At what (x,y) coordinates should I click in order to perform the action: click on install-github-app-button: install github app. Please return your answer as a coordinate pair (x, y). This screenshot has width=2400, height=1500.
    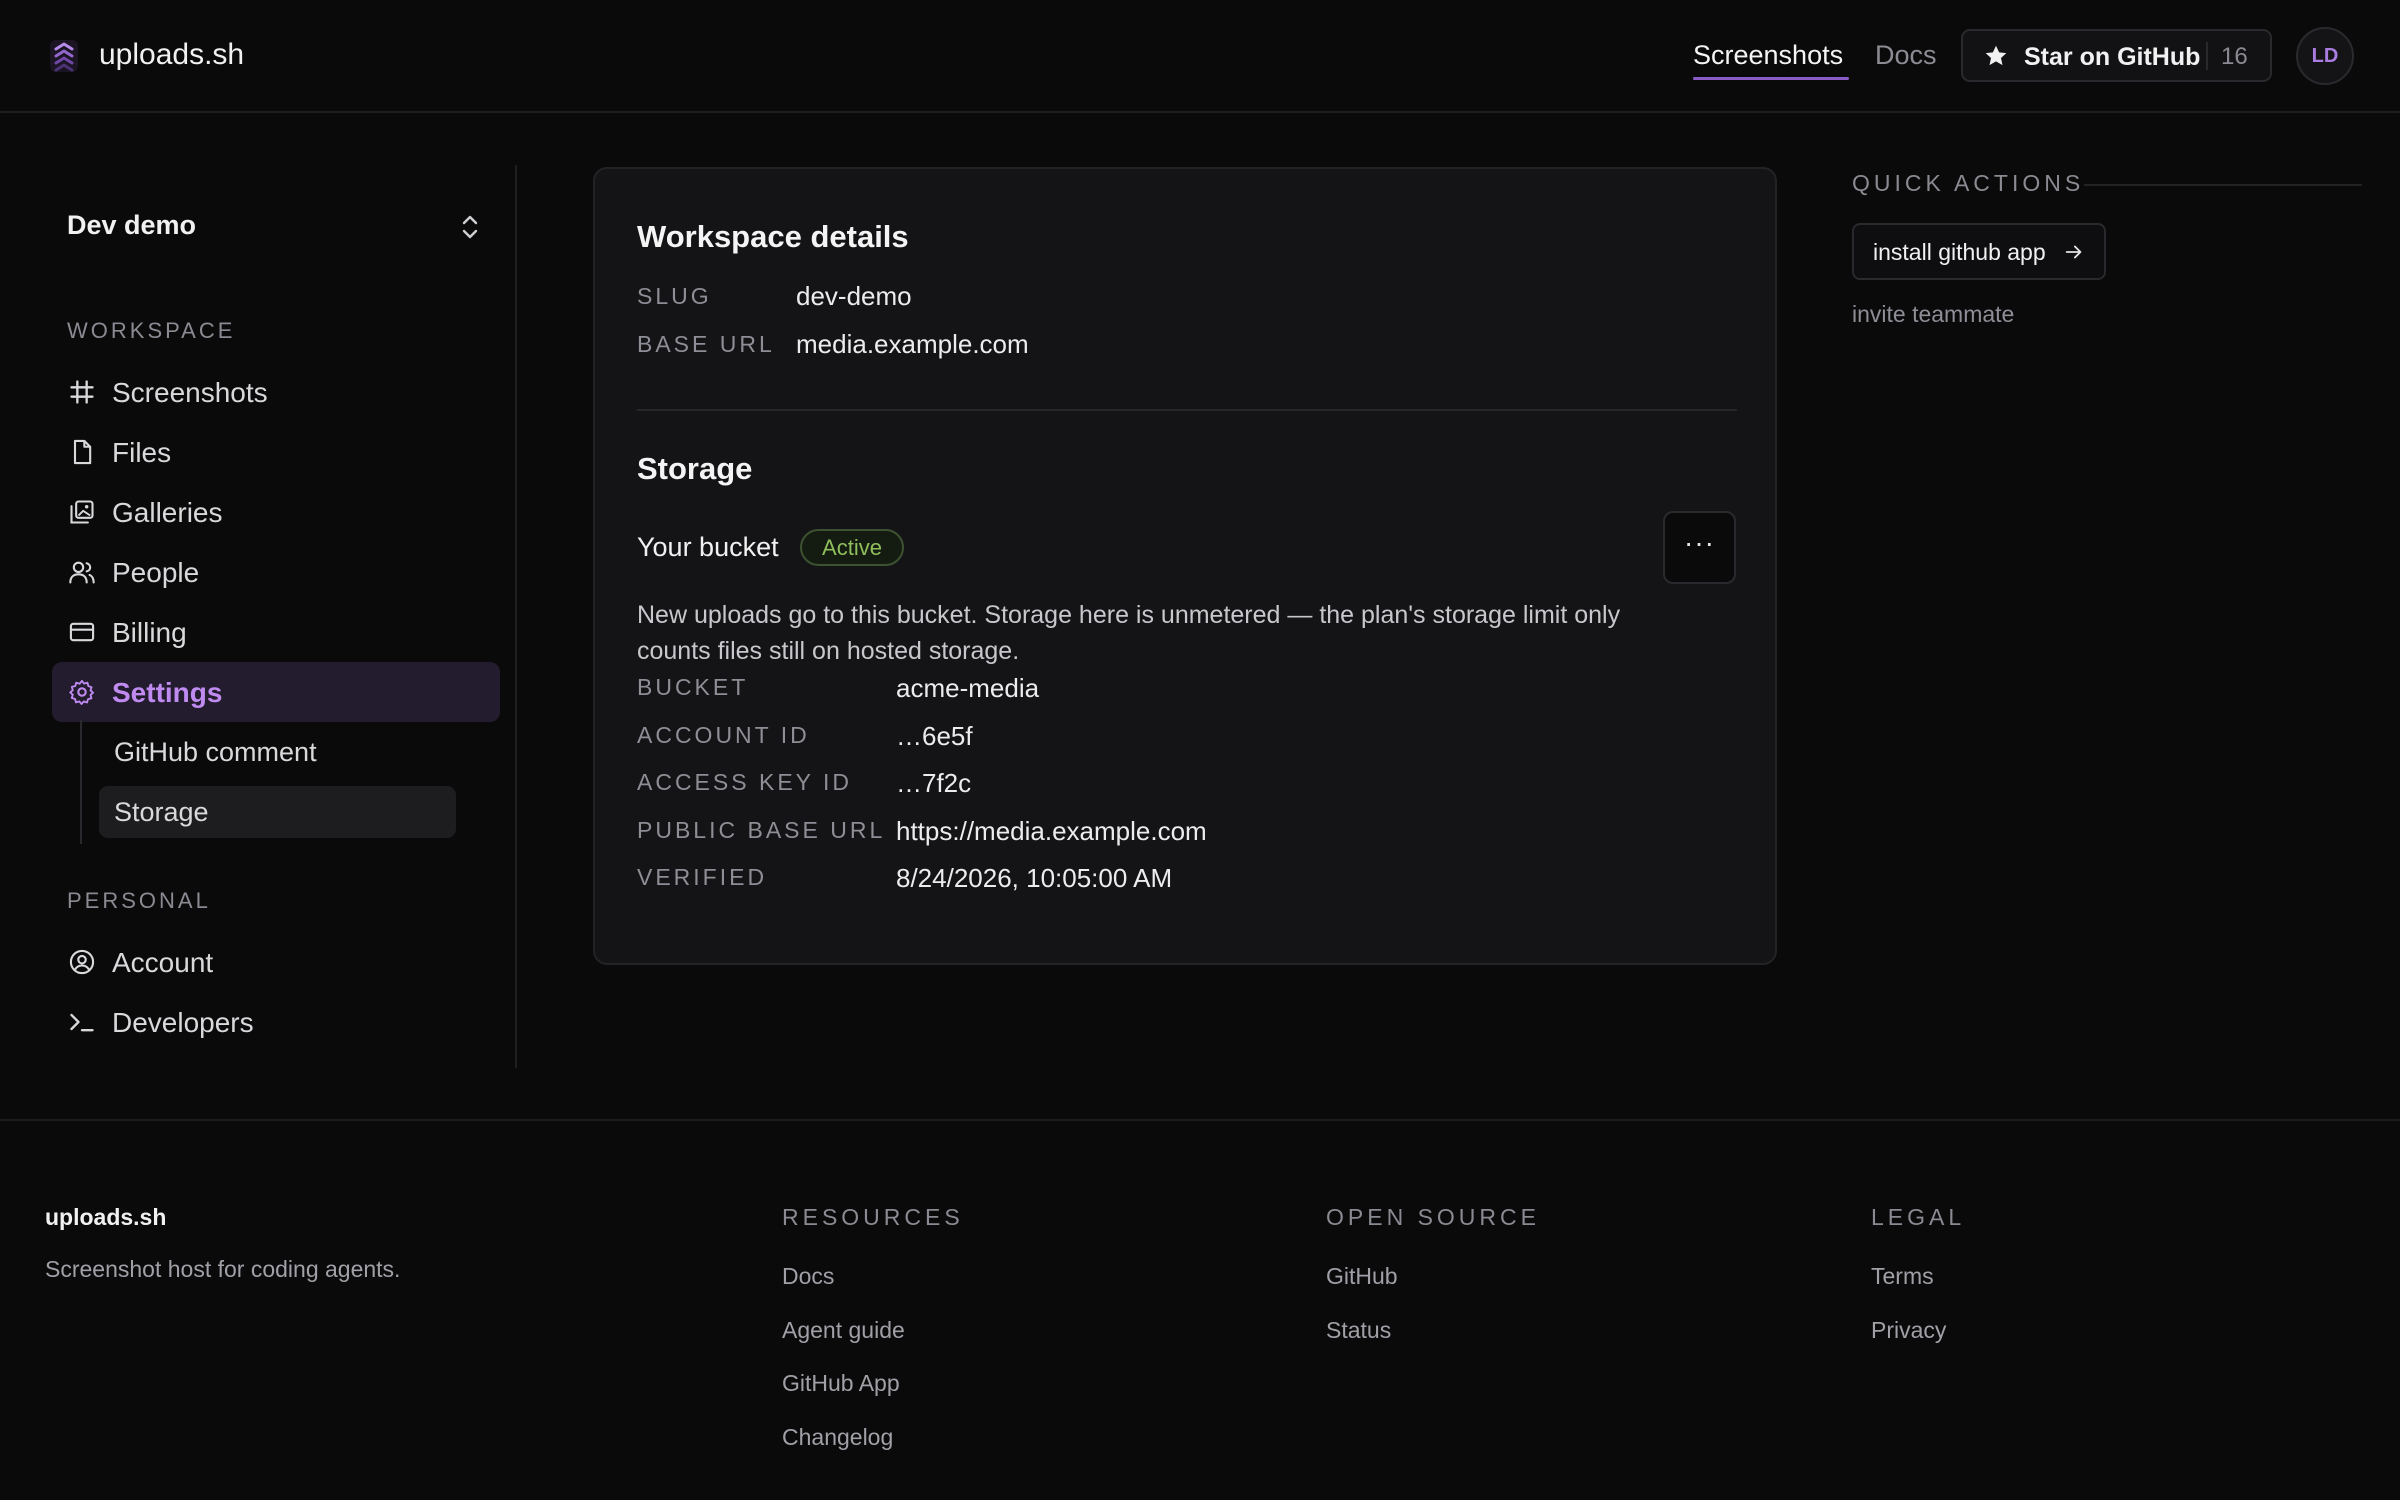
    Looking at the image, I should click on (1979, 251).